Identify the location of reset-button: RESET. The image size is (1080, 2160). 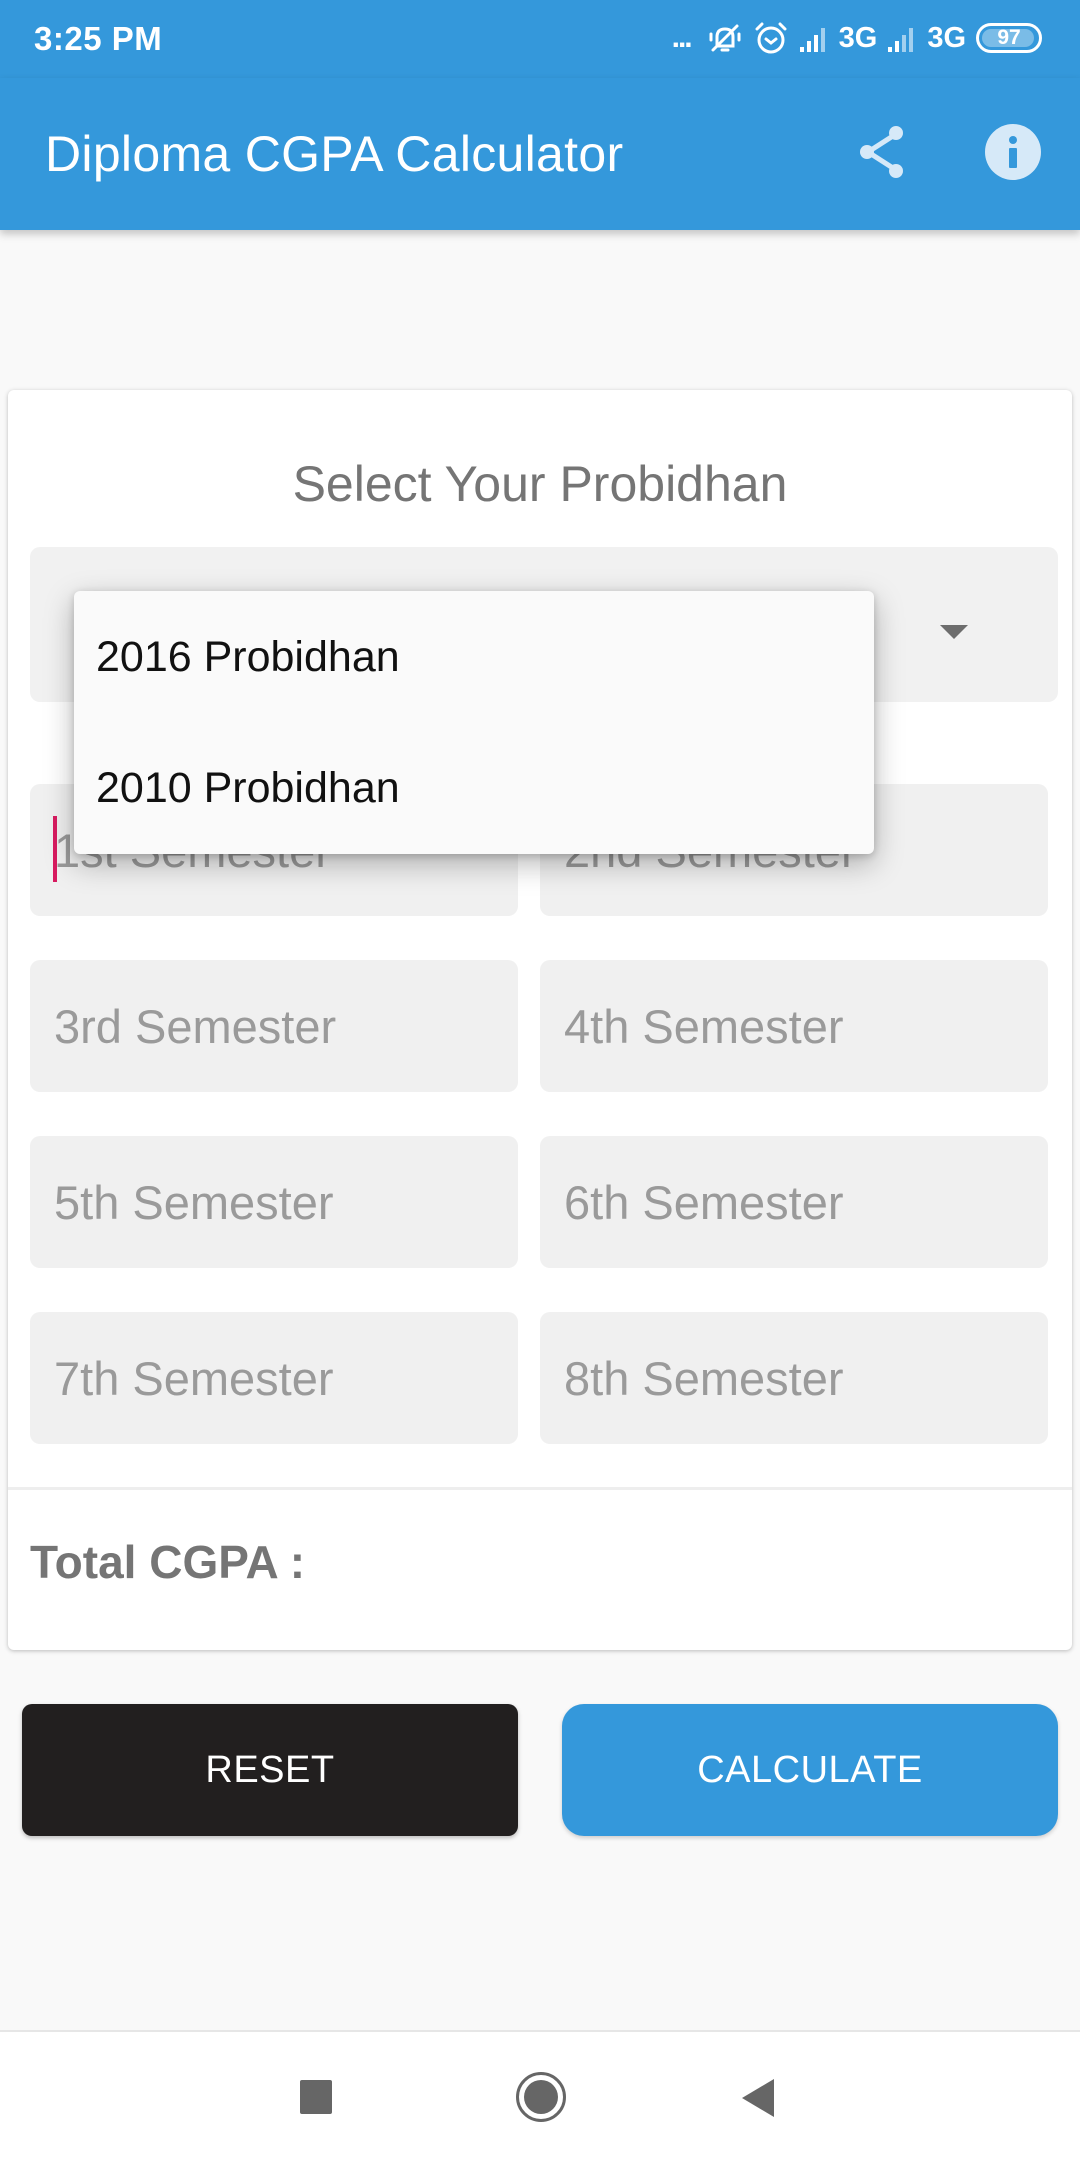
(270, 1770).